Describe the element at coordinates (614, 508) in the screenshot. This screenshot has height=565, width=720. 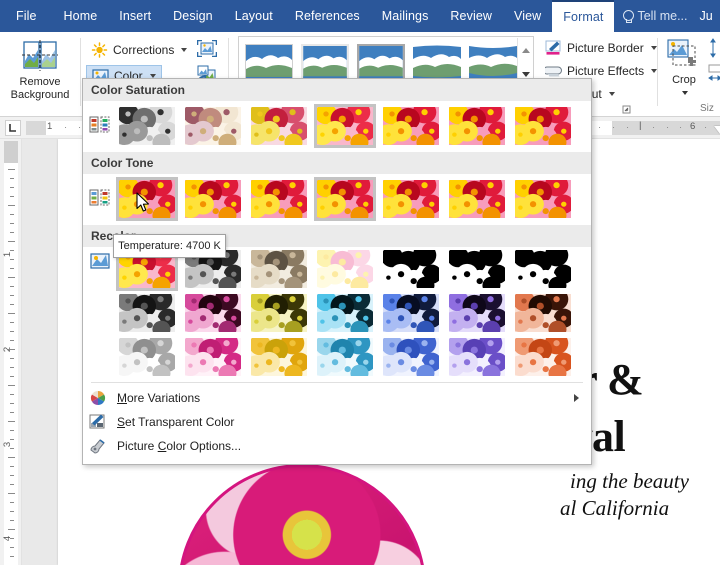
I see `subtitle-line-2: al California` at that location.